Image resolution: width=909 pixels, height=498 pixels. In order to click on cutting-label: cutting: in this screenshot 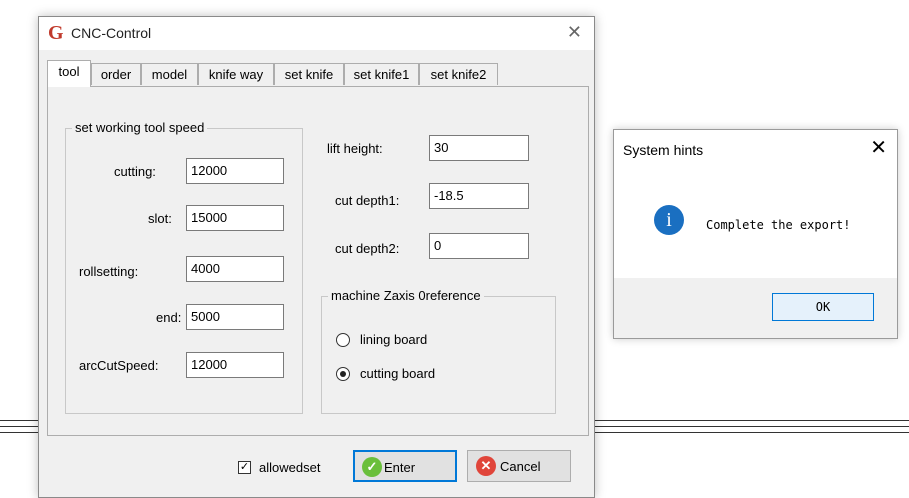, I will do `click(135, 171)`.